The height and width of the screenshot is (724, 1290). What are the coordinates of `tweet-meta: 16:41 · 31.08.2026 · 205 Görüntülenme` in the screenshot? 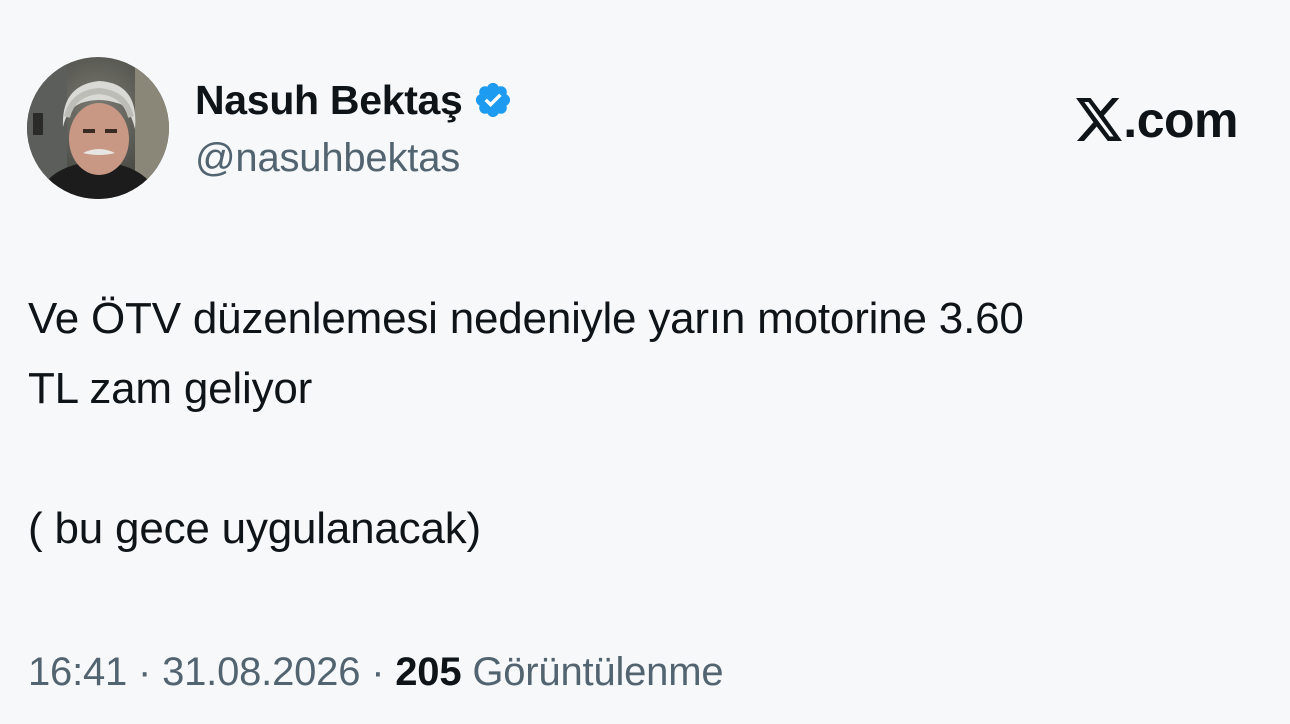 It's located at (376, 672).